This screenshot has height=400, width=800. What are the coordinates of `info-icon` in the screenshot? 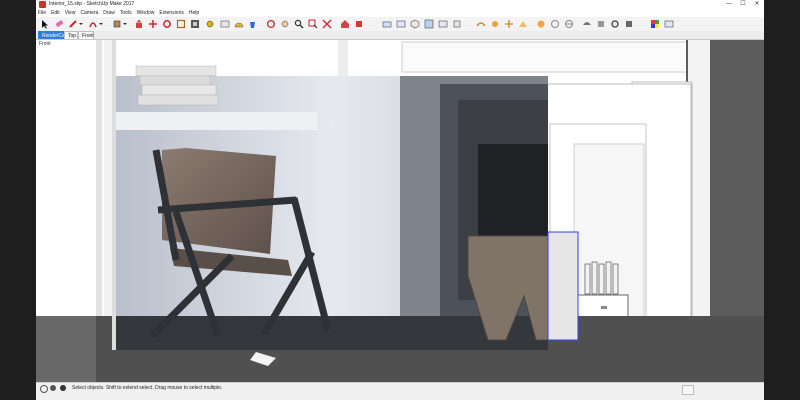 It's located at (44, 389).